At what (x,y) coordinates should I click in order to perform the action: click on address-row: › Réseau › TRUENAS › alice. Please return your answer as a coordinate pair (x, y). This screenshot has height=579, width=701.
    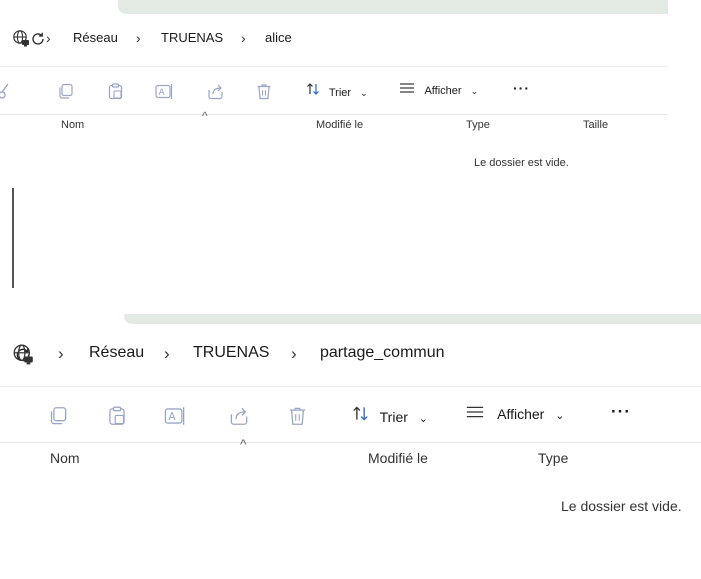
    Looking at the image, I should click on (334, 40).